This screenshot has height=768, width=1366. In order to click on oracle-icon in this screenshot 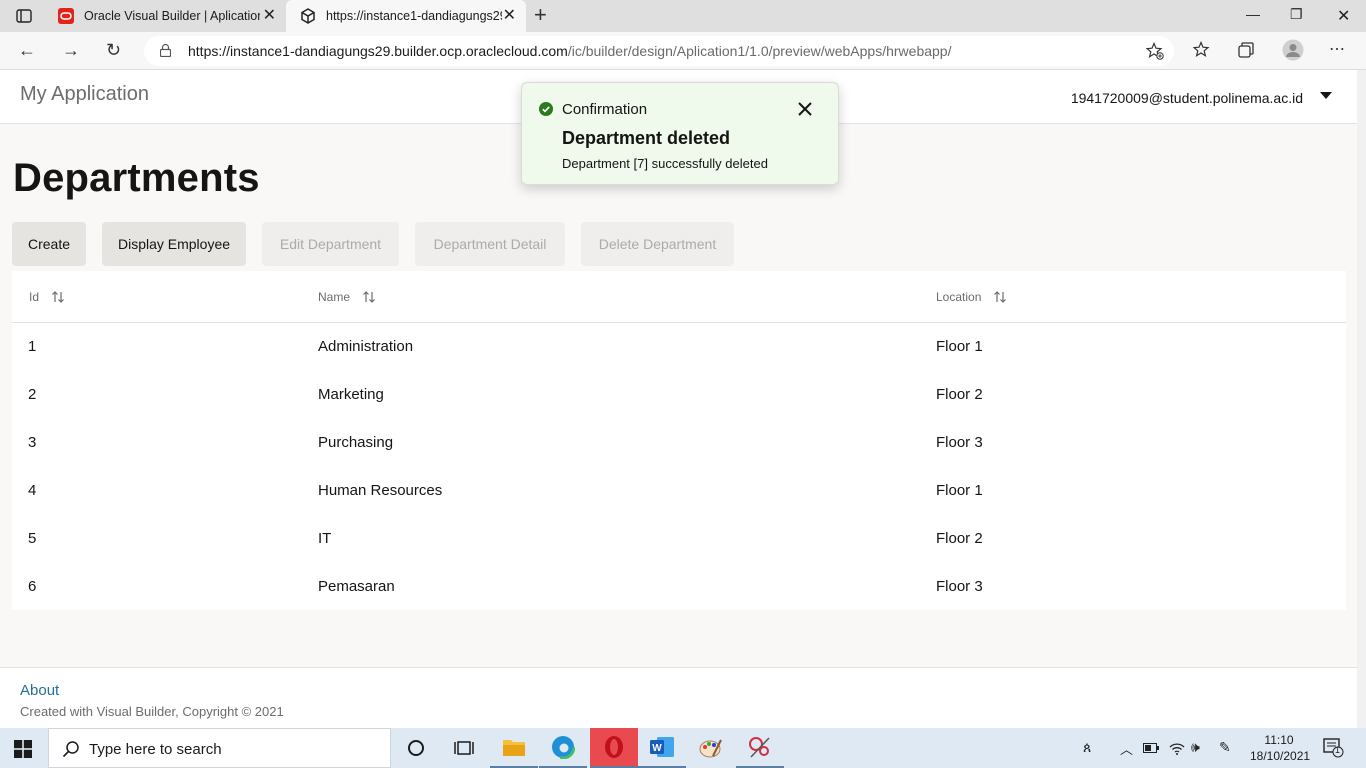, I will do `click(66, 16)`.